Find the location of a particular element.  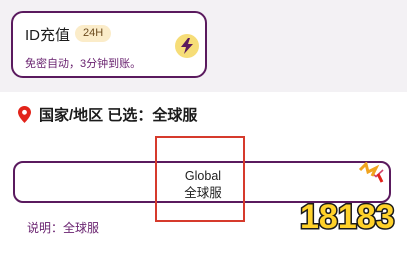

location-pin-icon is located at coordinates (24, 114).